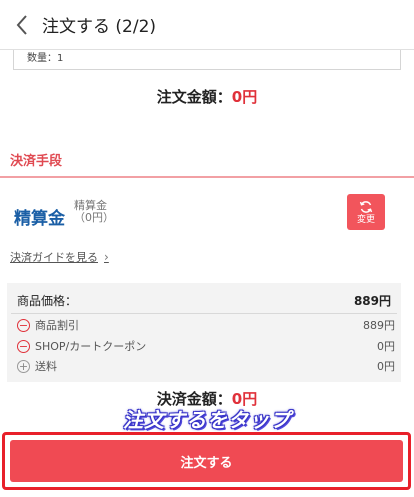 The height and width of the screenshot is (497, 414). Describe the element at coordinates (54, 257) in the screenshot. I see `payment-guide-label: 決済ガイドを見る` at that location.